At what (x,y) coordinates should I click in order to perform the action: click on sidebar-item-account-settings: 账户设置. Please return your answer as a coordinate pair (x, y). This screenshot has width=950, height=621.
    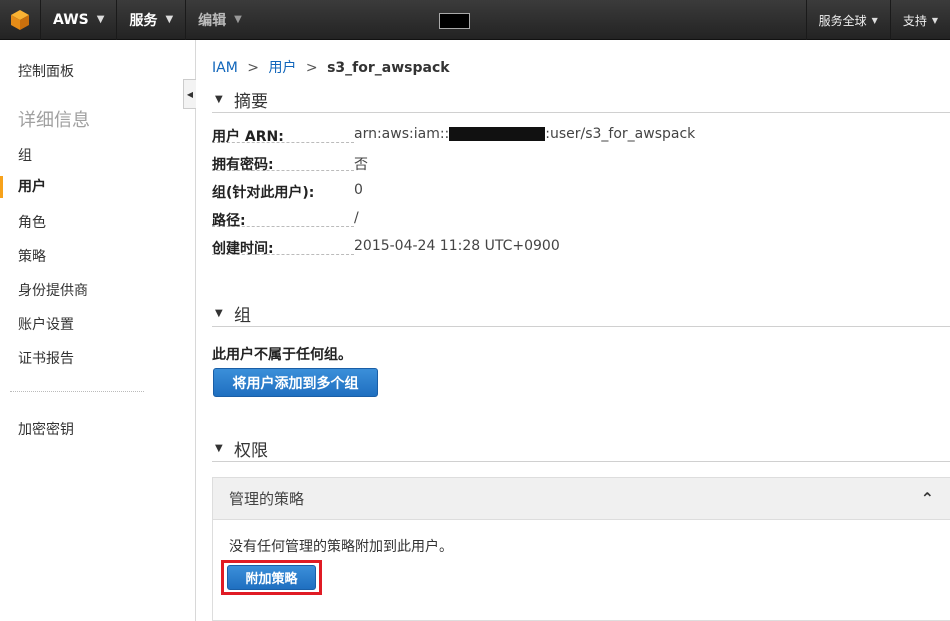
    Looking at the image, I should click on (97, 324).